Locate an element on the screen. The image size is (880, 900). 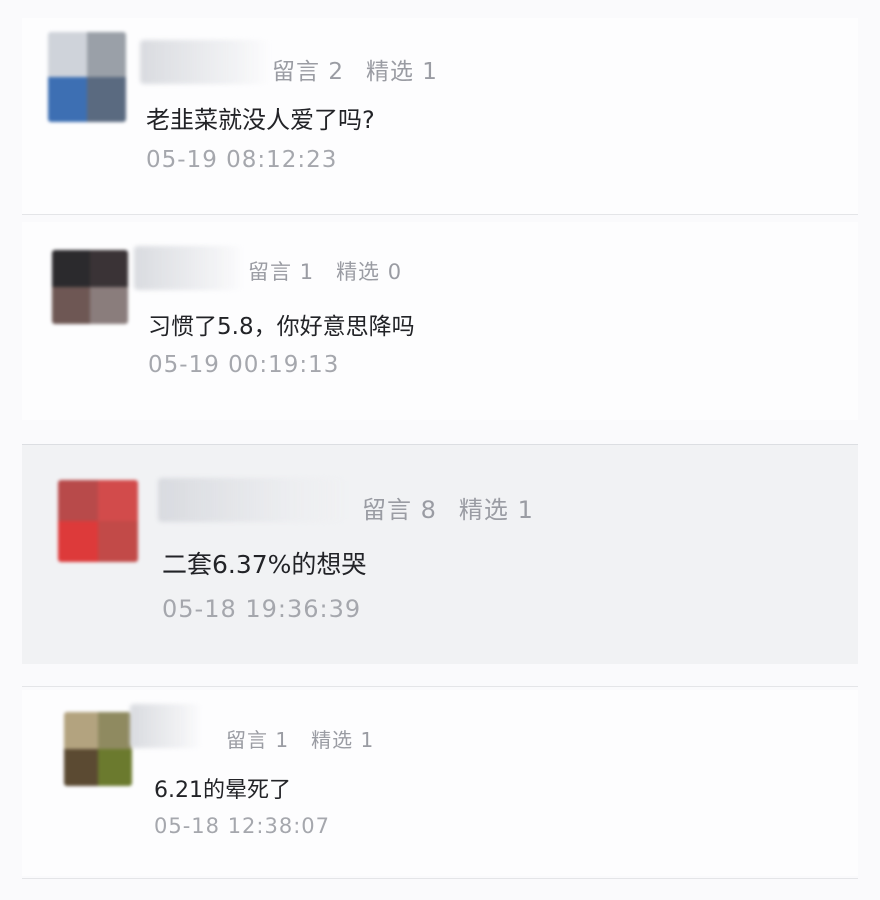
comment-time: 05-19 00:19:13 is located at coordinates (244, 365).